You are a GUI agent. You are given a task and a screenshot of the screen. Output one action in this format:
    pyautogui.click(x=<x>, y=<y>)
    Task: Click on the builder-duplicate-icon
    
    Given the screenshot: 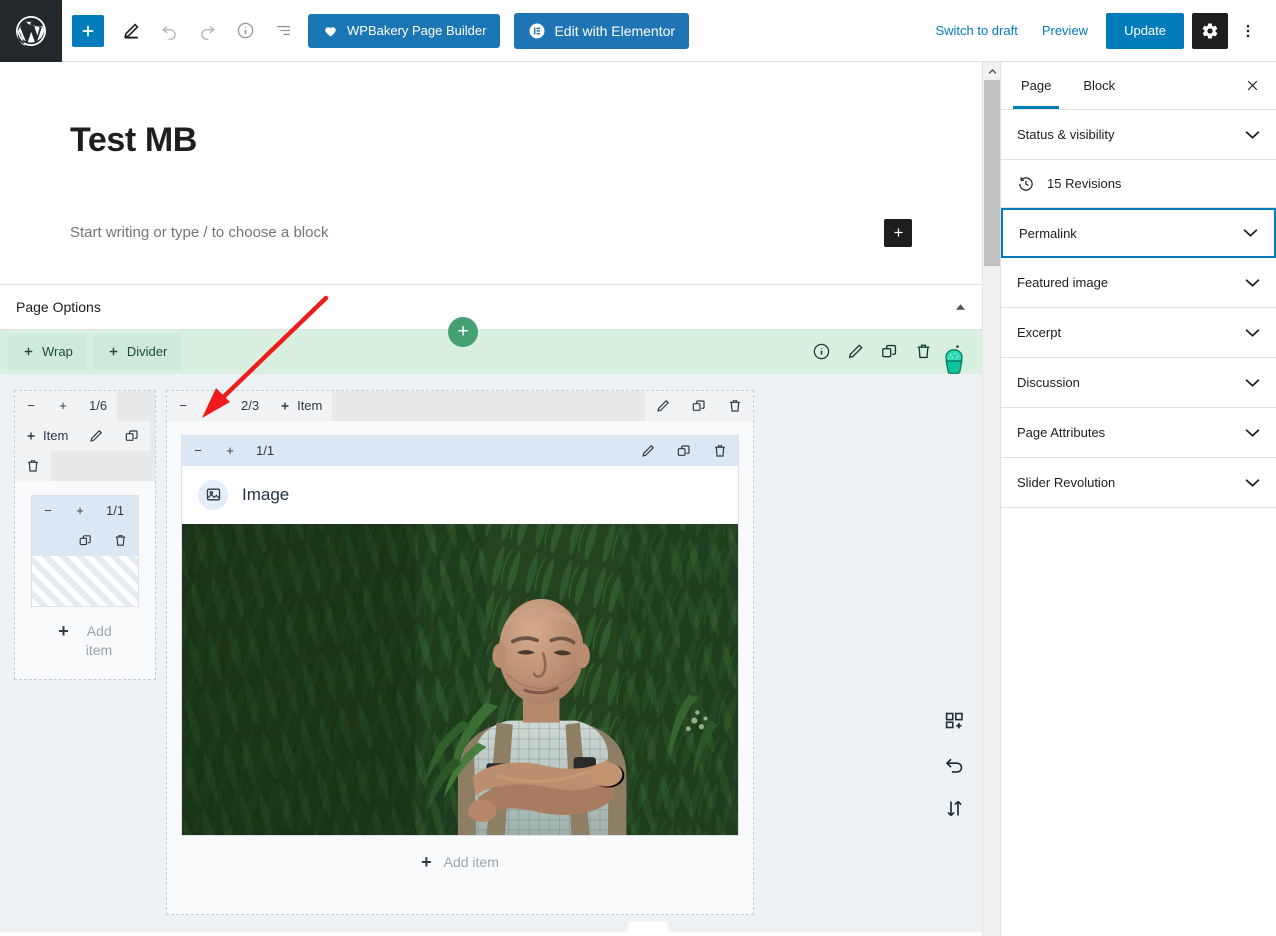 What is the action you would take?
    pyautogui.click(x=889, y=352)
    